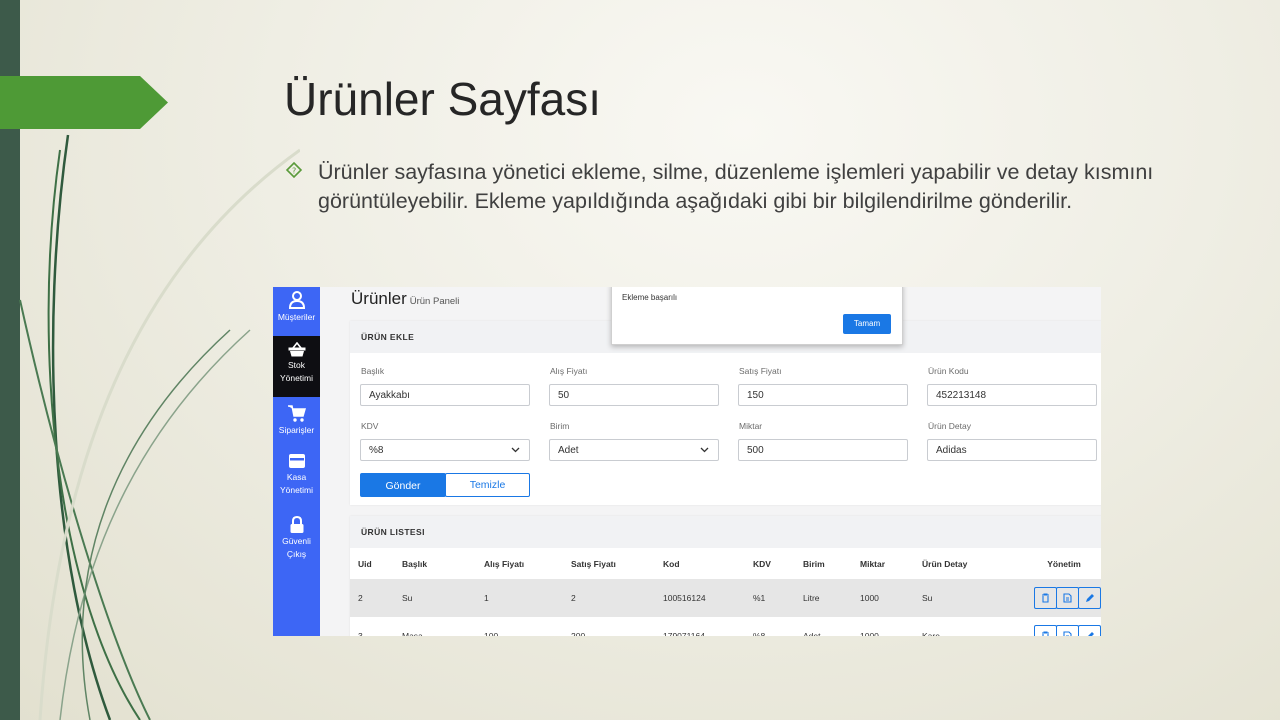 This screenshot has width=1280, height=720. I want to click on sidebar-item-label: Güvenli Çıkış, so click(296, 547).